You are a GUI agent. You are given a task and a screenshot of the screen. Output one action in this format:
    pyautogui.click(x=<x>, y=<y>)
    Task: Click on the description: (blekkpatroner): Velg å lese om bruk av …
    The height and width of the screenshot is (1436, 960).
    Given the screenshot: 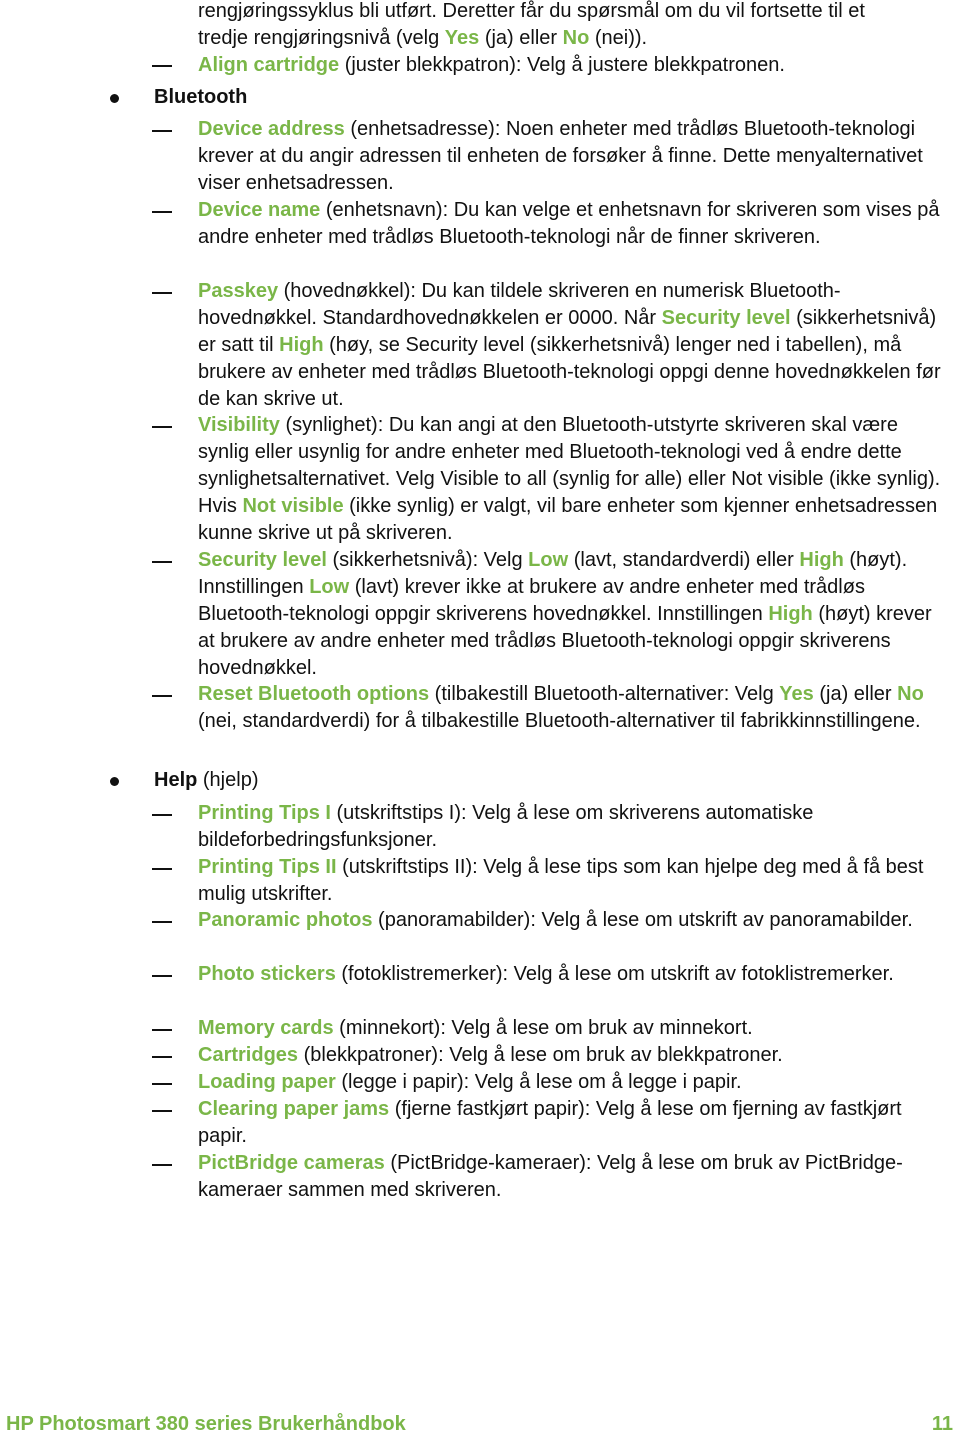 What is the action you would take?
    pyautogui.click(x=540, y=1055)
    